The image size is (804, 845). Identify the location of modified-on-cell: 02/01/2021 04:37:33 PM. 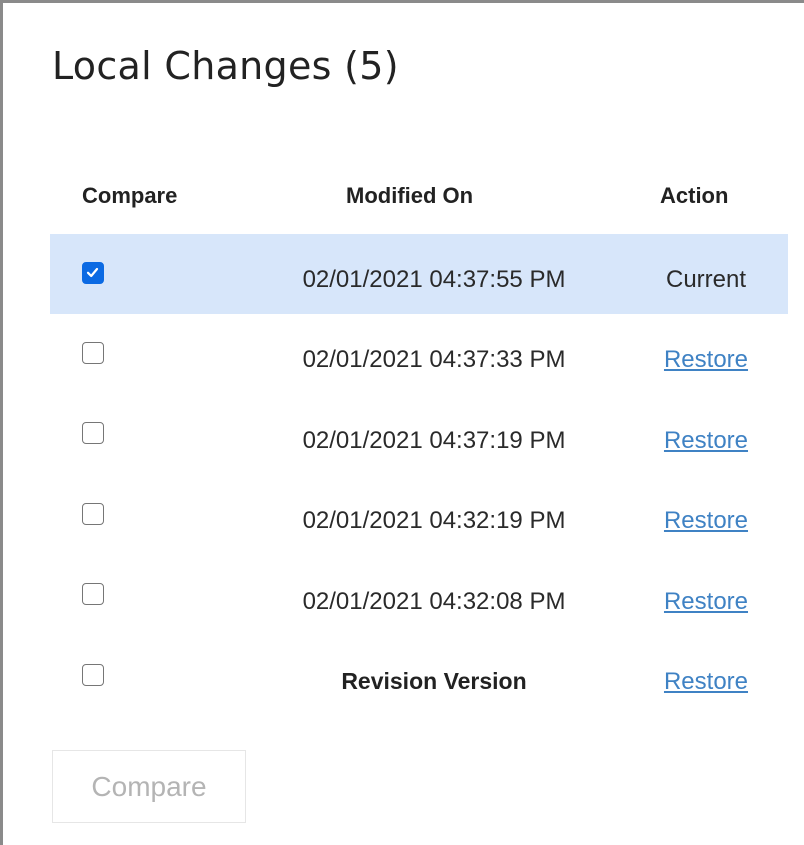
(434, 359).